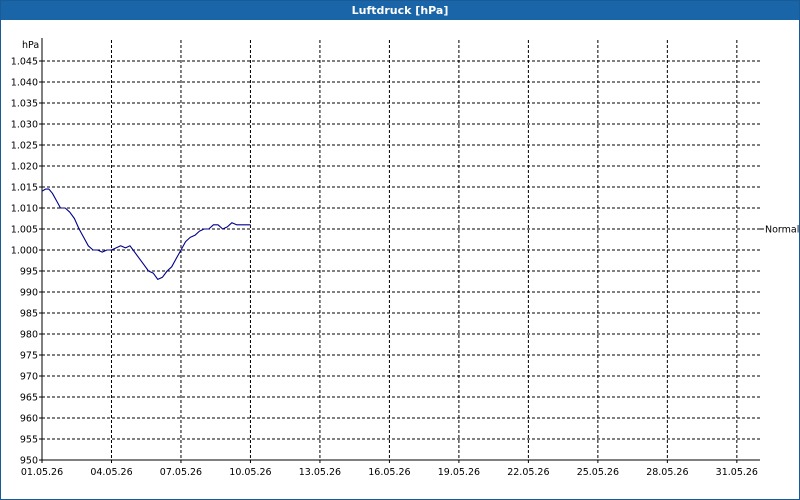 The width and height of the screenshot is (800, 500). What do you see at coordinates (29, 377) in the screenshot?
I see `y-tick-label: 970` at bounding box center [29, 377].